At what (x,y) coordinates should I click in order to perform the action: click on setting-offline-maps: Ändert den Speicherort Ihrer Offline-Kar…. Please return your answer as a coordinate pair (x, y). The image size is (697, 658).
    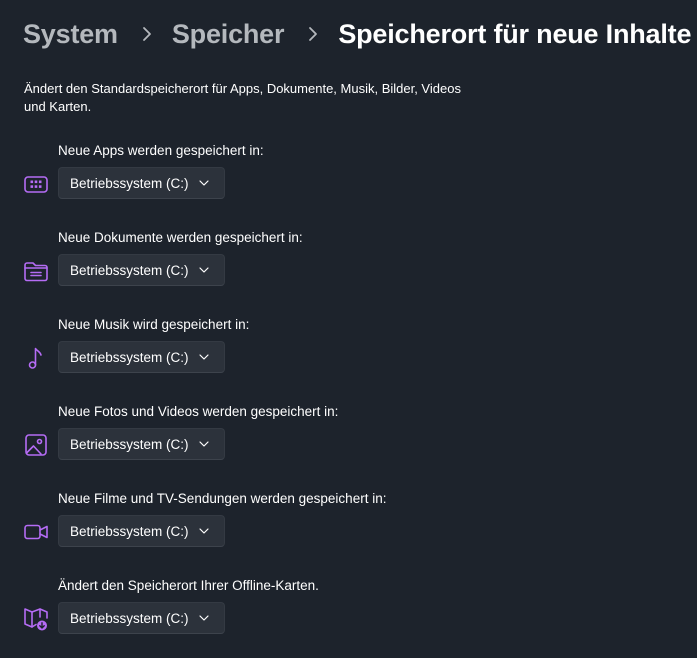
    Looking at the image, I should click on (348, 617).